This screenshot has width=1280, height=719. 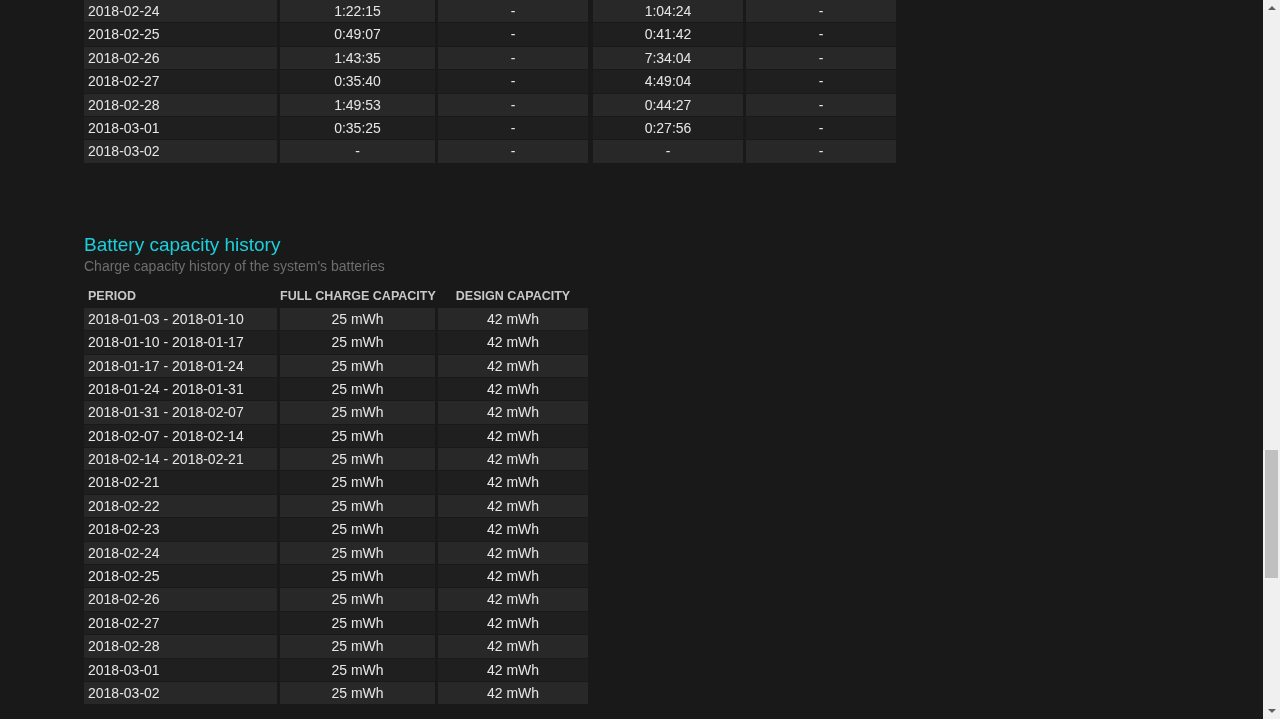 What do you see at coordinates (112, 296) in the screenshot?
I see `column-header: PERIOD` at bounding box center [112, 296].